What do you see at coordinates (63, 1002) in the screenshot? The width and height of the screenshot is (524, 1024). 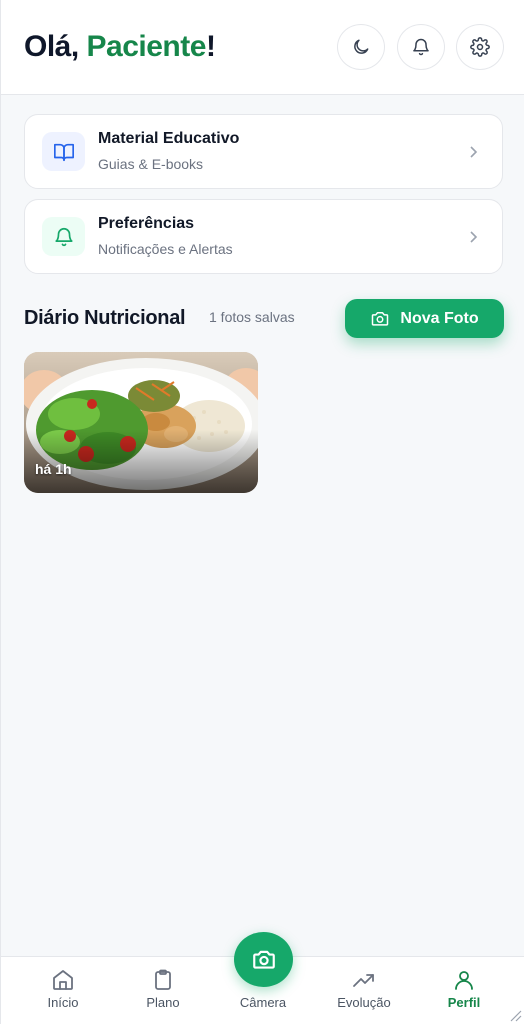 I see `nav-label: Início` at bounding box center [63, 1002].